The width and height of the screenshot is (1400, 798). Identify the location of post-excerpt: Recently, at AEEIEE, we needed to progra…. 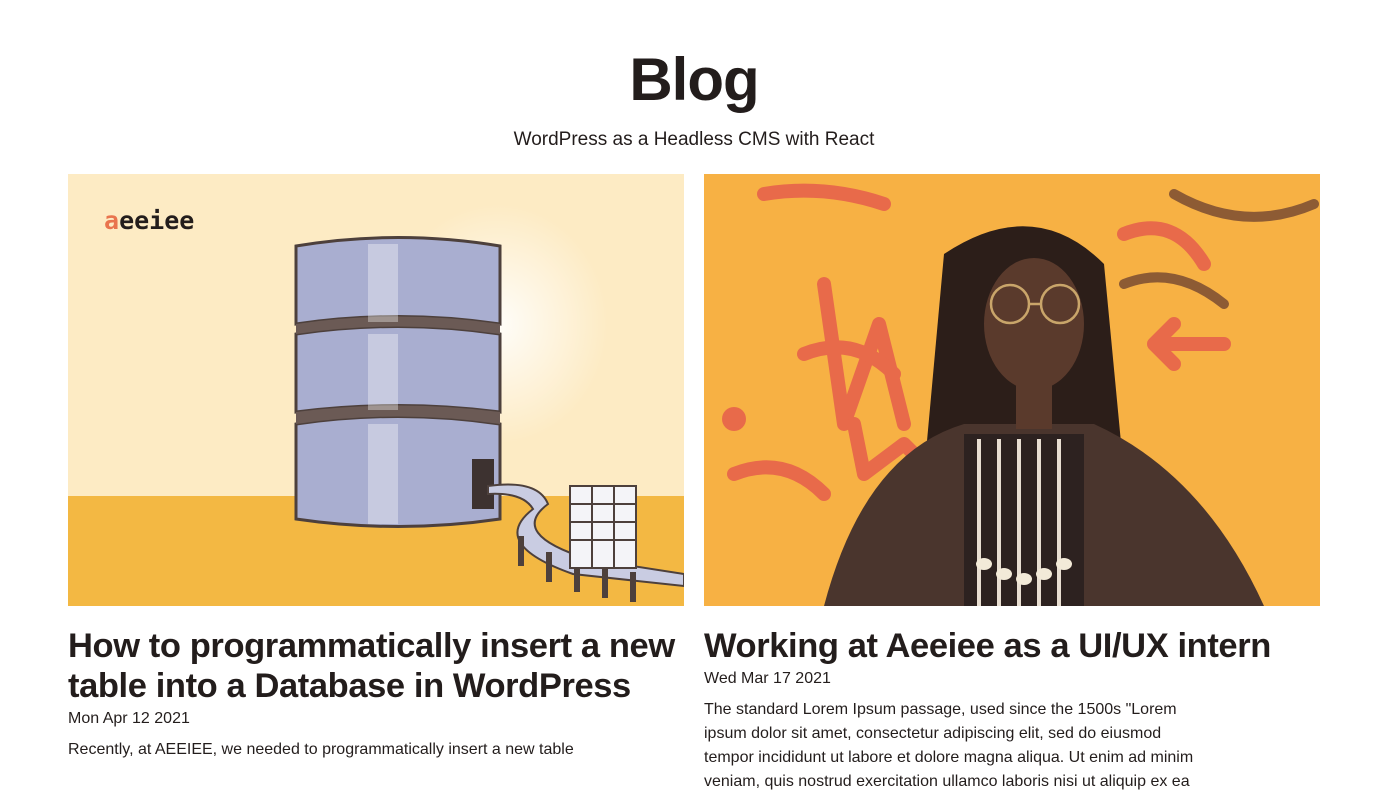
(321, 749).